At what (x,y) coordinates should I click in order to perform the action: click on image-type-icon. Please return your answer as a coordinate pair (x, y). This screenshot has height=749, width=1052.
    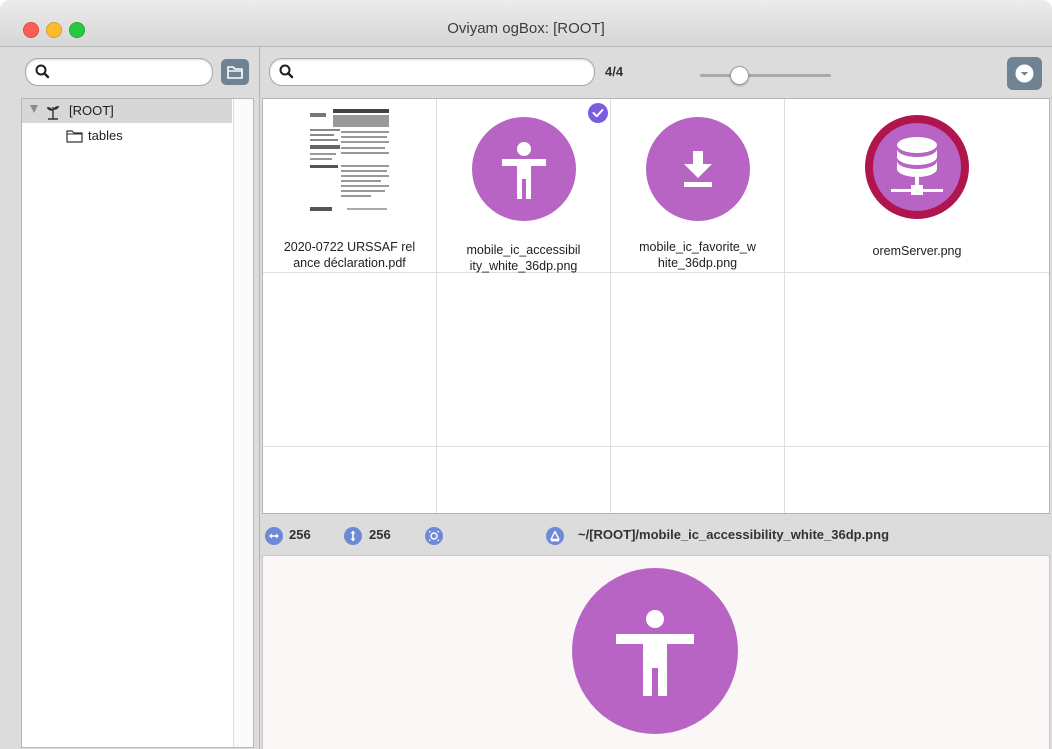
    Looking at the image, I should click on (555, 536).